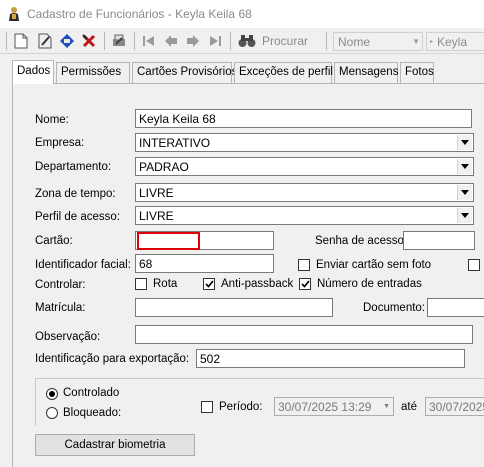  I want to click on zona-select: LIVRE, so click(304, 192).